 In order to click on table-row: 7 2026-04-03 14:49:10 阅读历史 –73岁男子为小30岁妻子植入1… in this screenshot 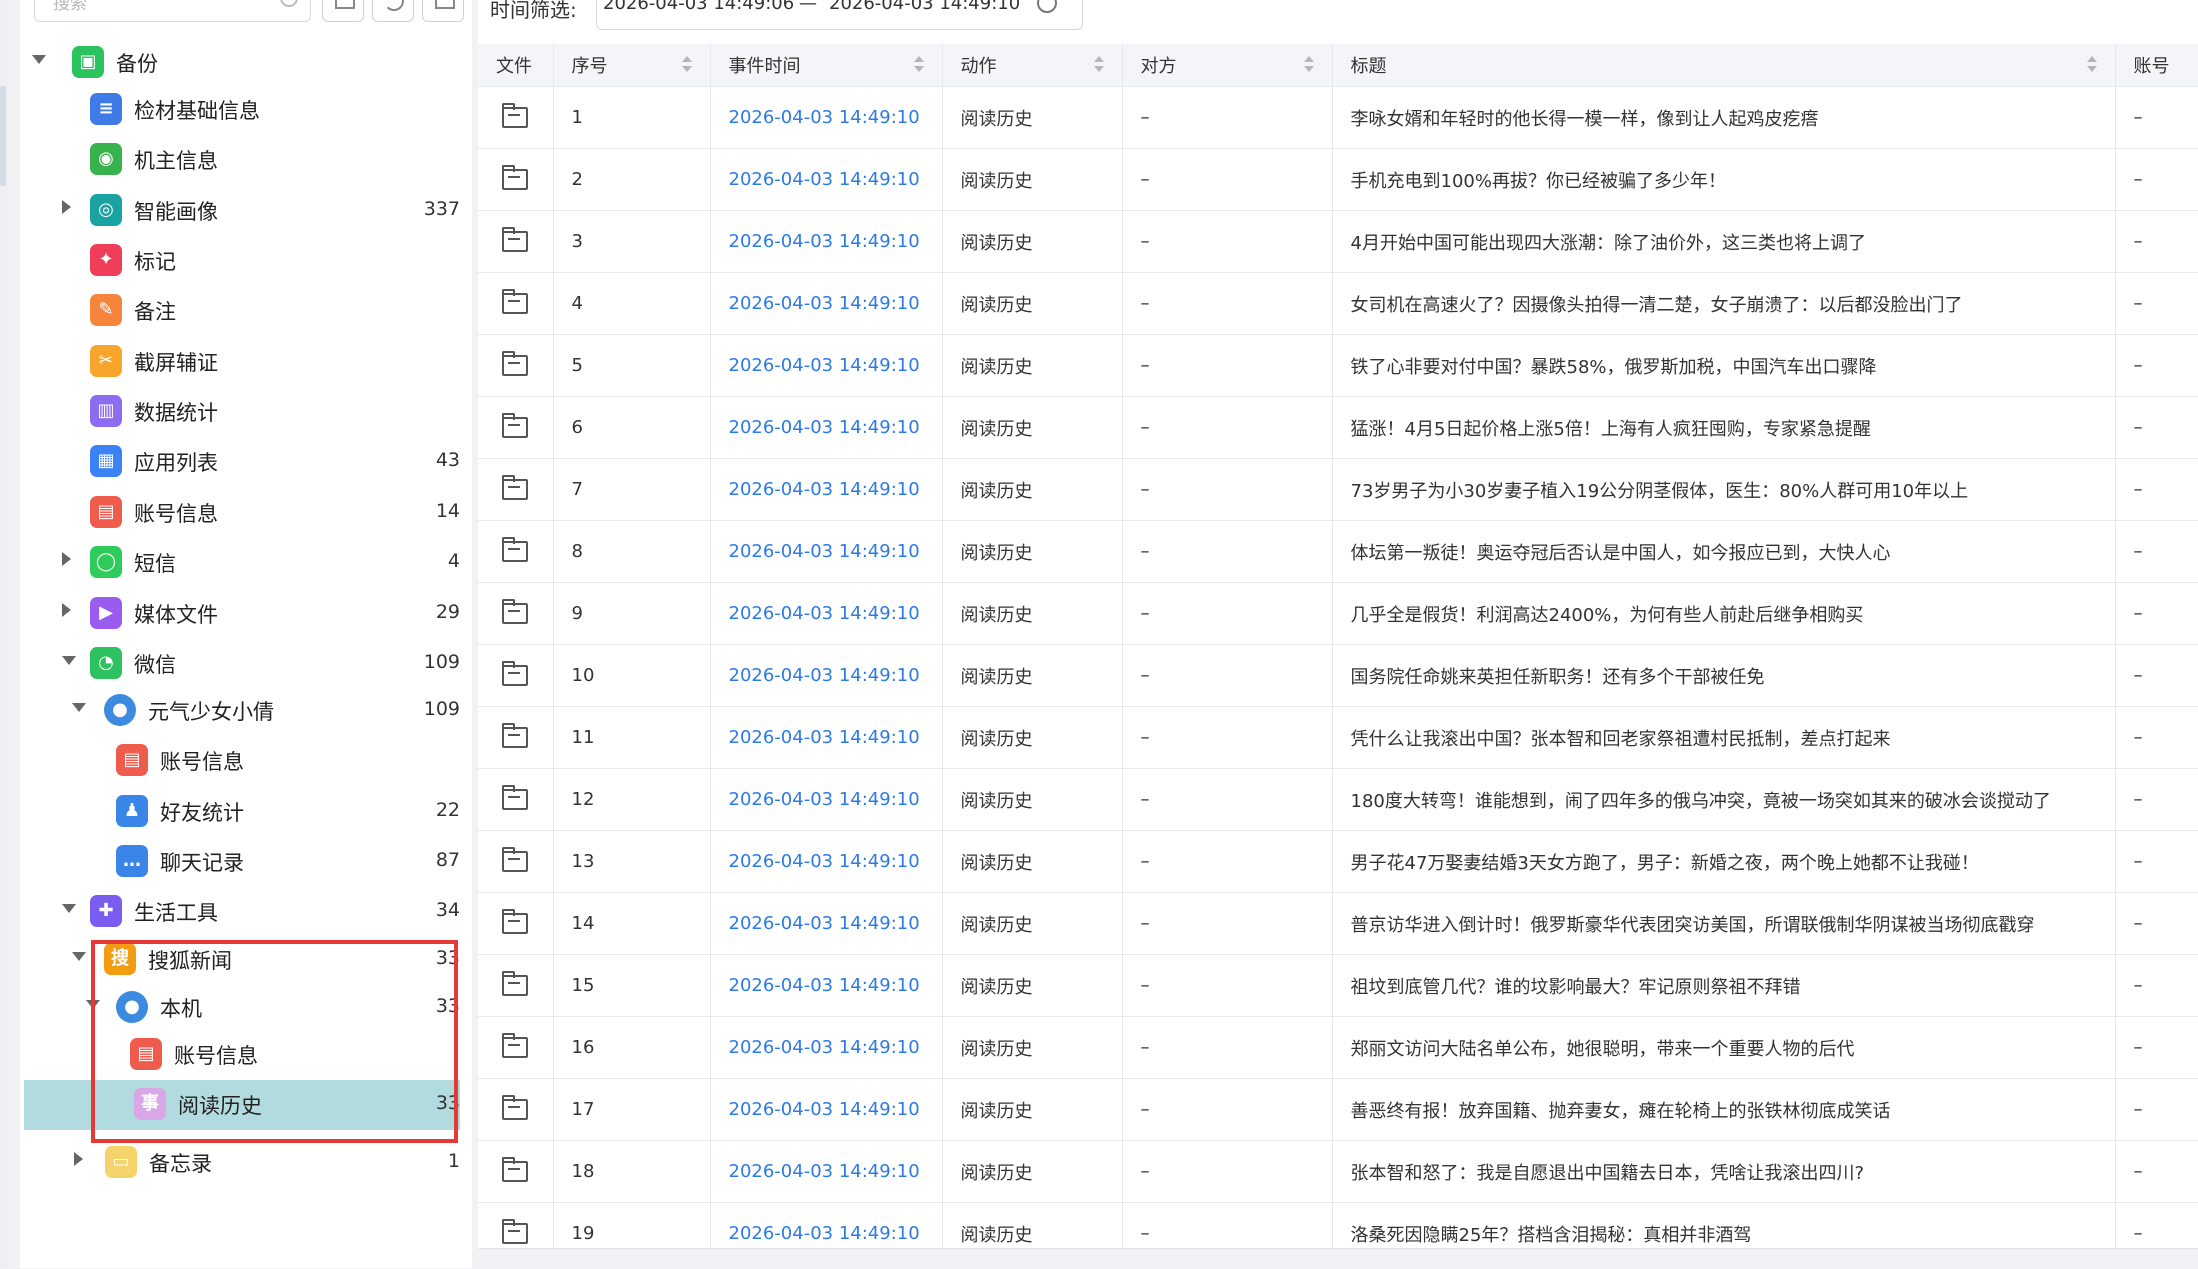, I will do `click(1338, 489)`.